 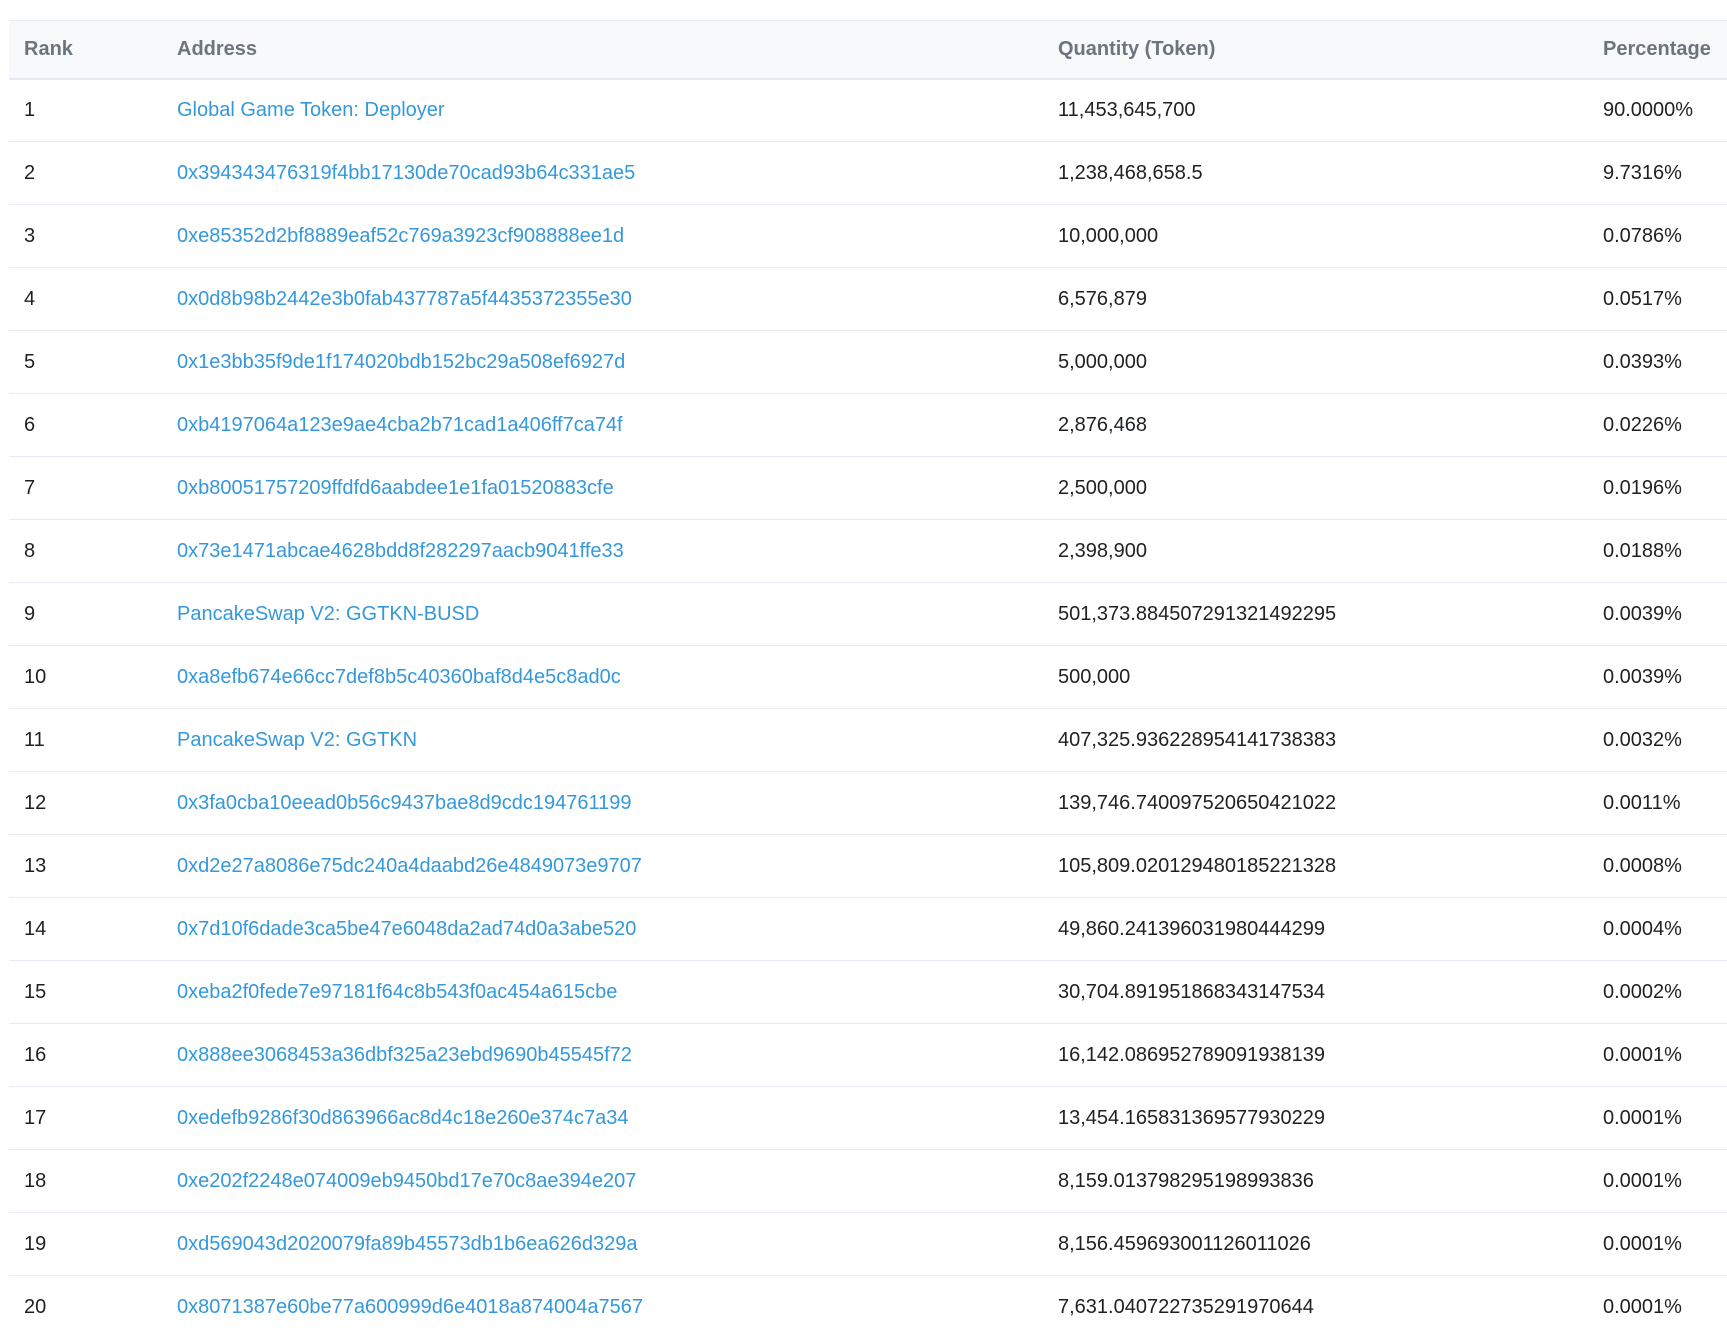 What do you see at coordinates (30, 361) in the screenshot?
I see `rank-cell: 5` at bounding box center [30, 361].